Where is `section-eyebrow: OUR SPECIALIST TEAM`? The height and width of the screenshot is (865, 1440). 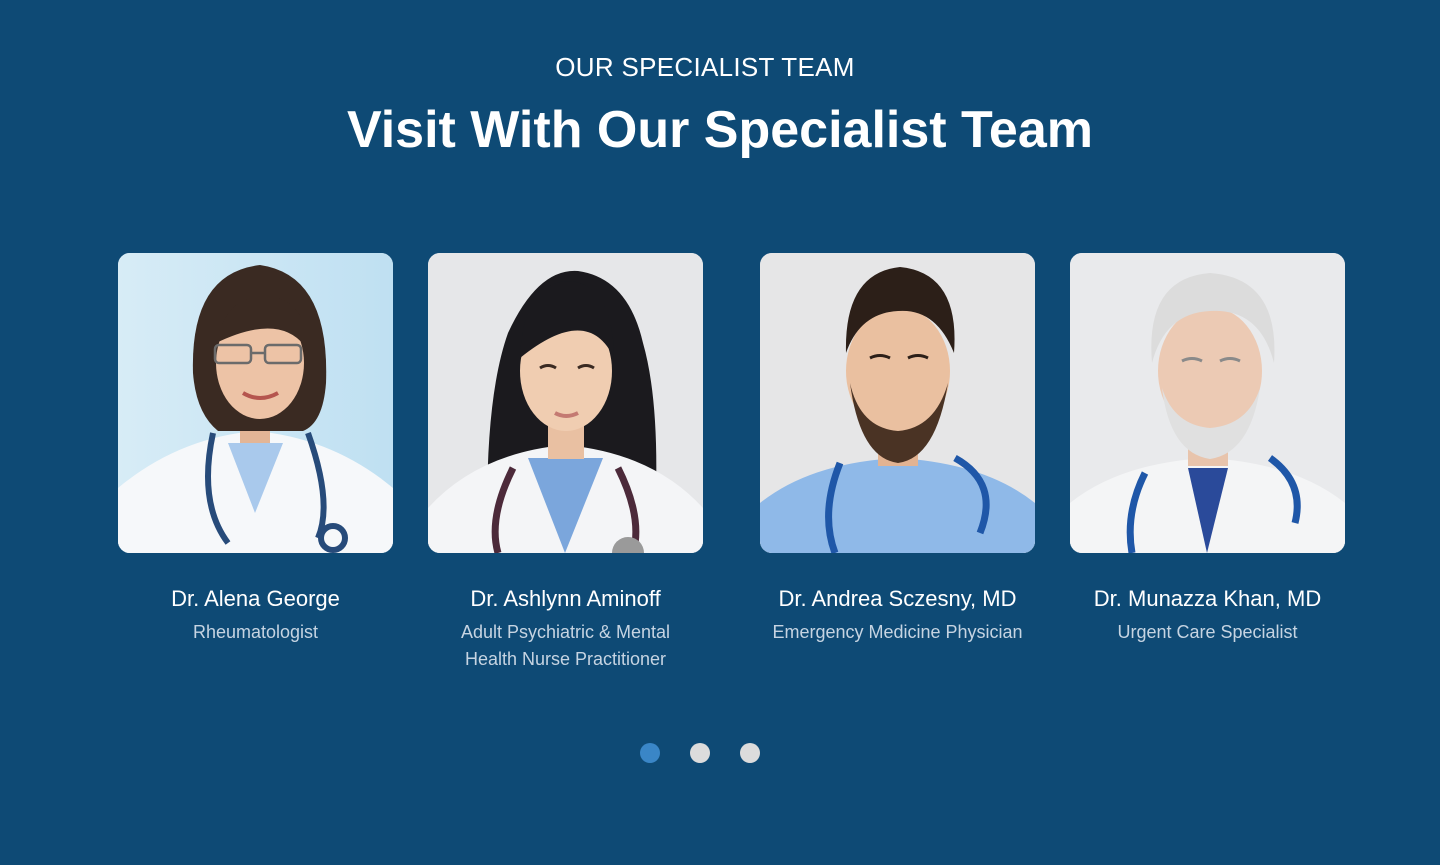
section-eyebrow: OUR SPECIALIST TEAM is located at coordinates (705, 67).